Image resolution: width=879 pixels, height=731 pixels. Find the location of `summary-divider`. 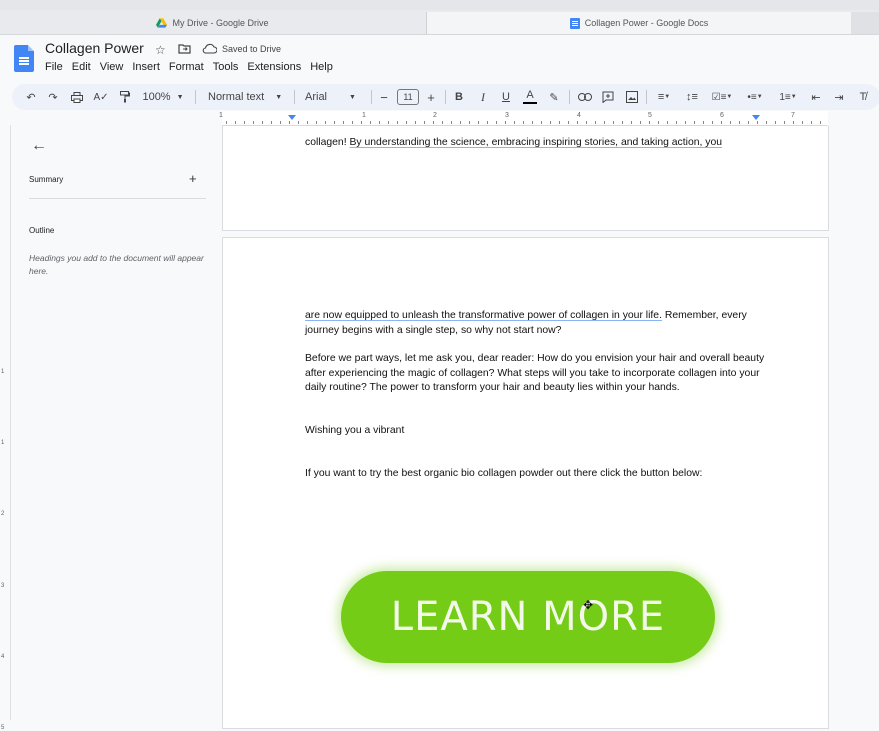

summary-divider is located at coordinates (117, 198).